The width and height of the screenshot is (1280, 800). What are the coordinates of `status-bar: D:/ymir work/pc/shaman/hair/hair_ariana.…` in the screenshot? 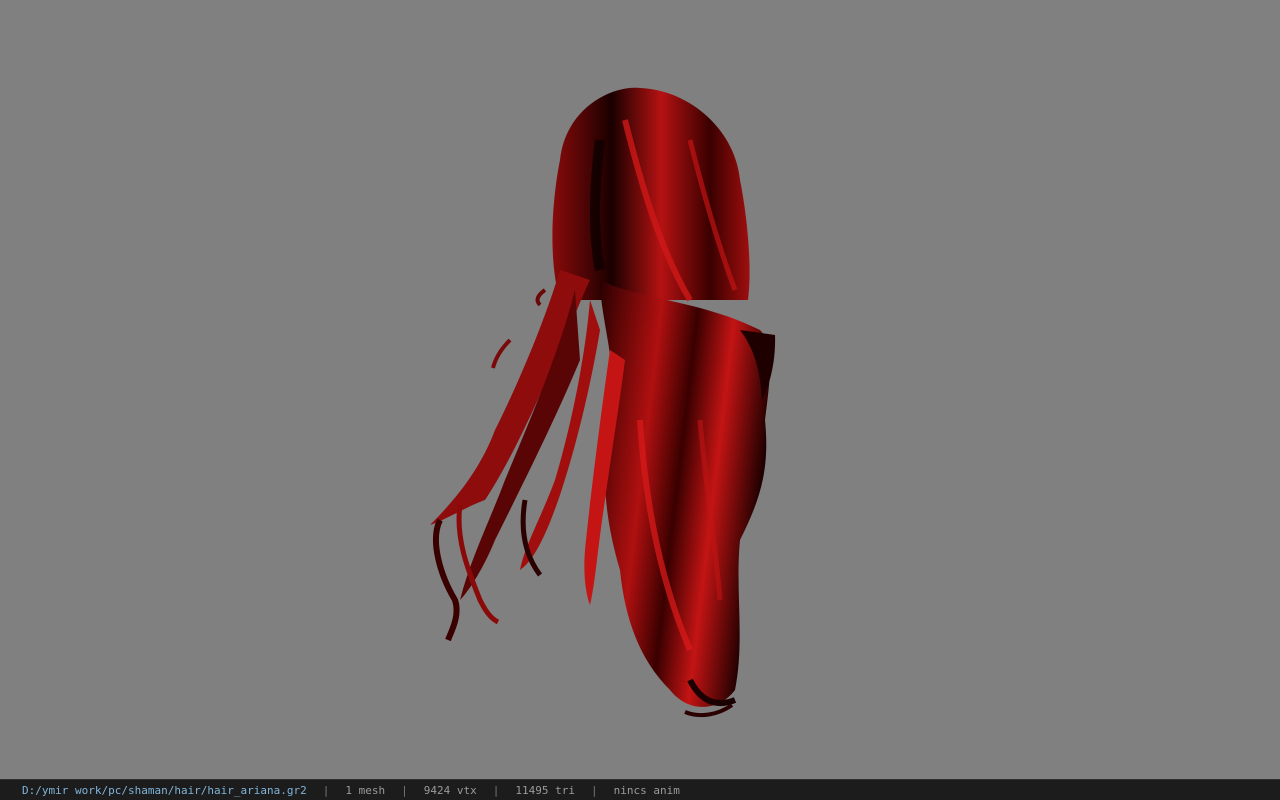 It's located at (640, 789).